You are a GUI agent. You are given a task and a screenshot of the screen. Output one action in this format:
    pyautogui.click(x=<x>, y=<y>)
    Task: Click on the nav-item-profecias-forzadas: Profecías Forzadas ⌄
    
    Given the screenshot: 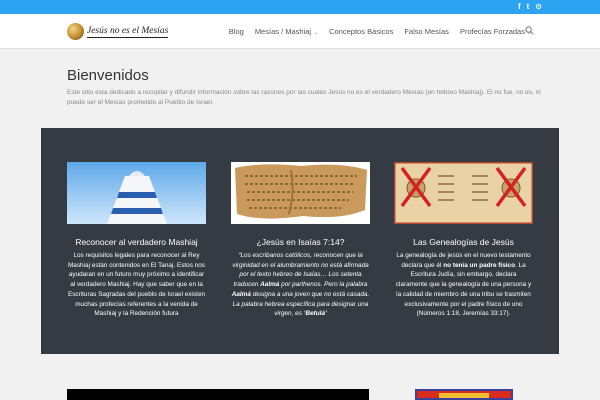 What is the action you would take?
    pyautogui.click(x=496, y=31)
    